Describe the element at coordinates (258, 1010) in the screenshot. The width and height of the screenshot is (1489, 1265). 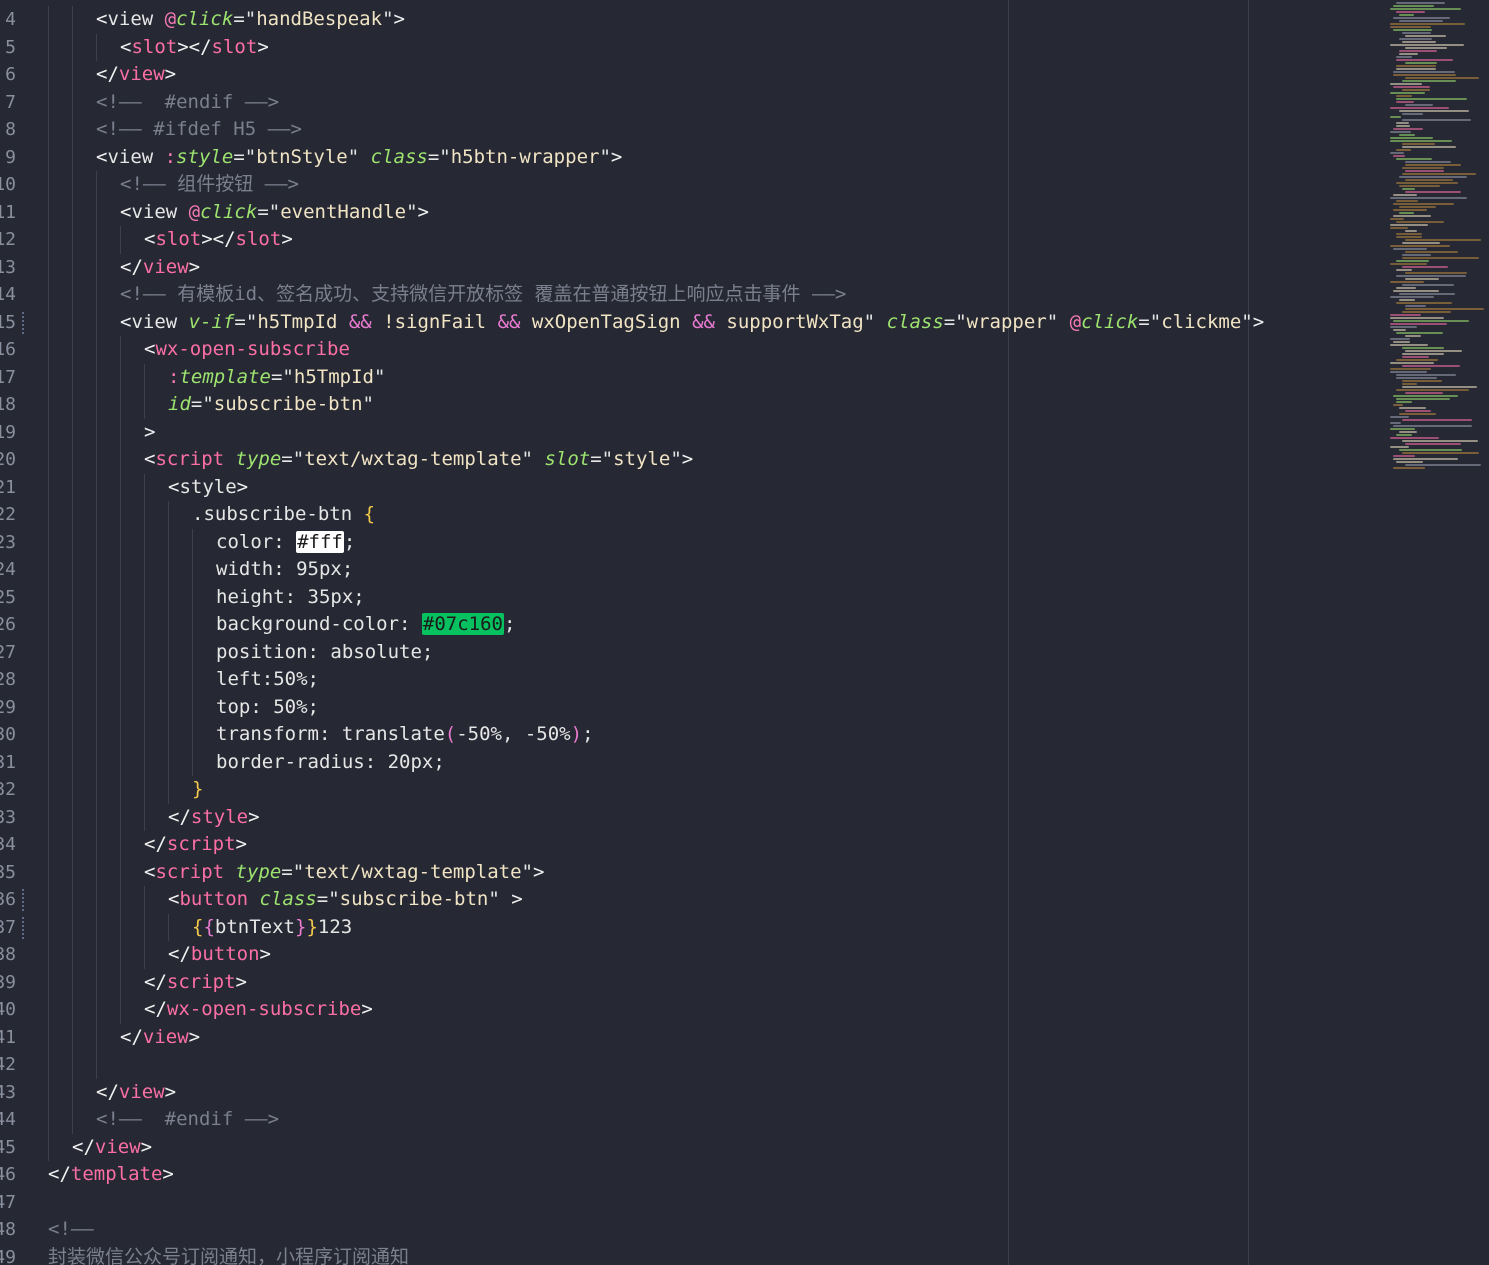
I see `code-text: </wx-open-subscribe>` at that location.